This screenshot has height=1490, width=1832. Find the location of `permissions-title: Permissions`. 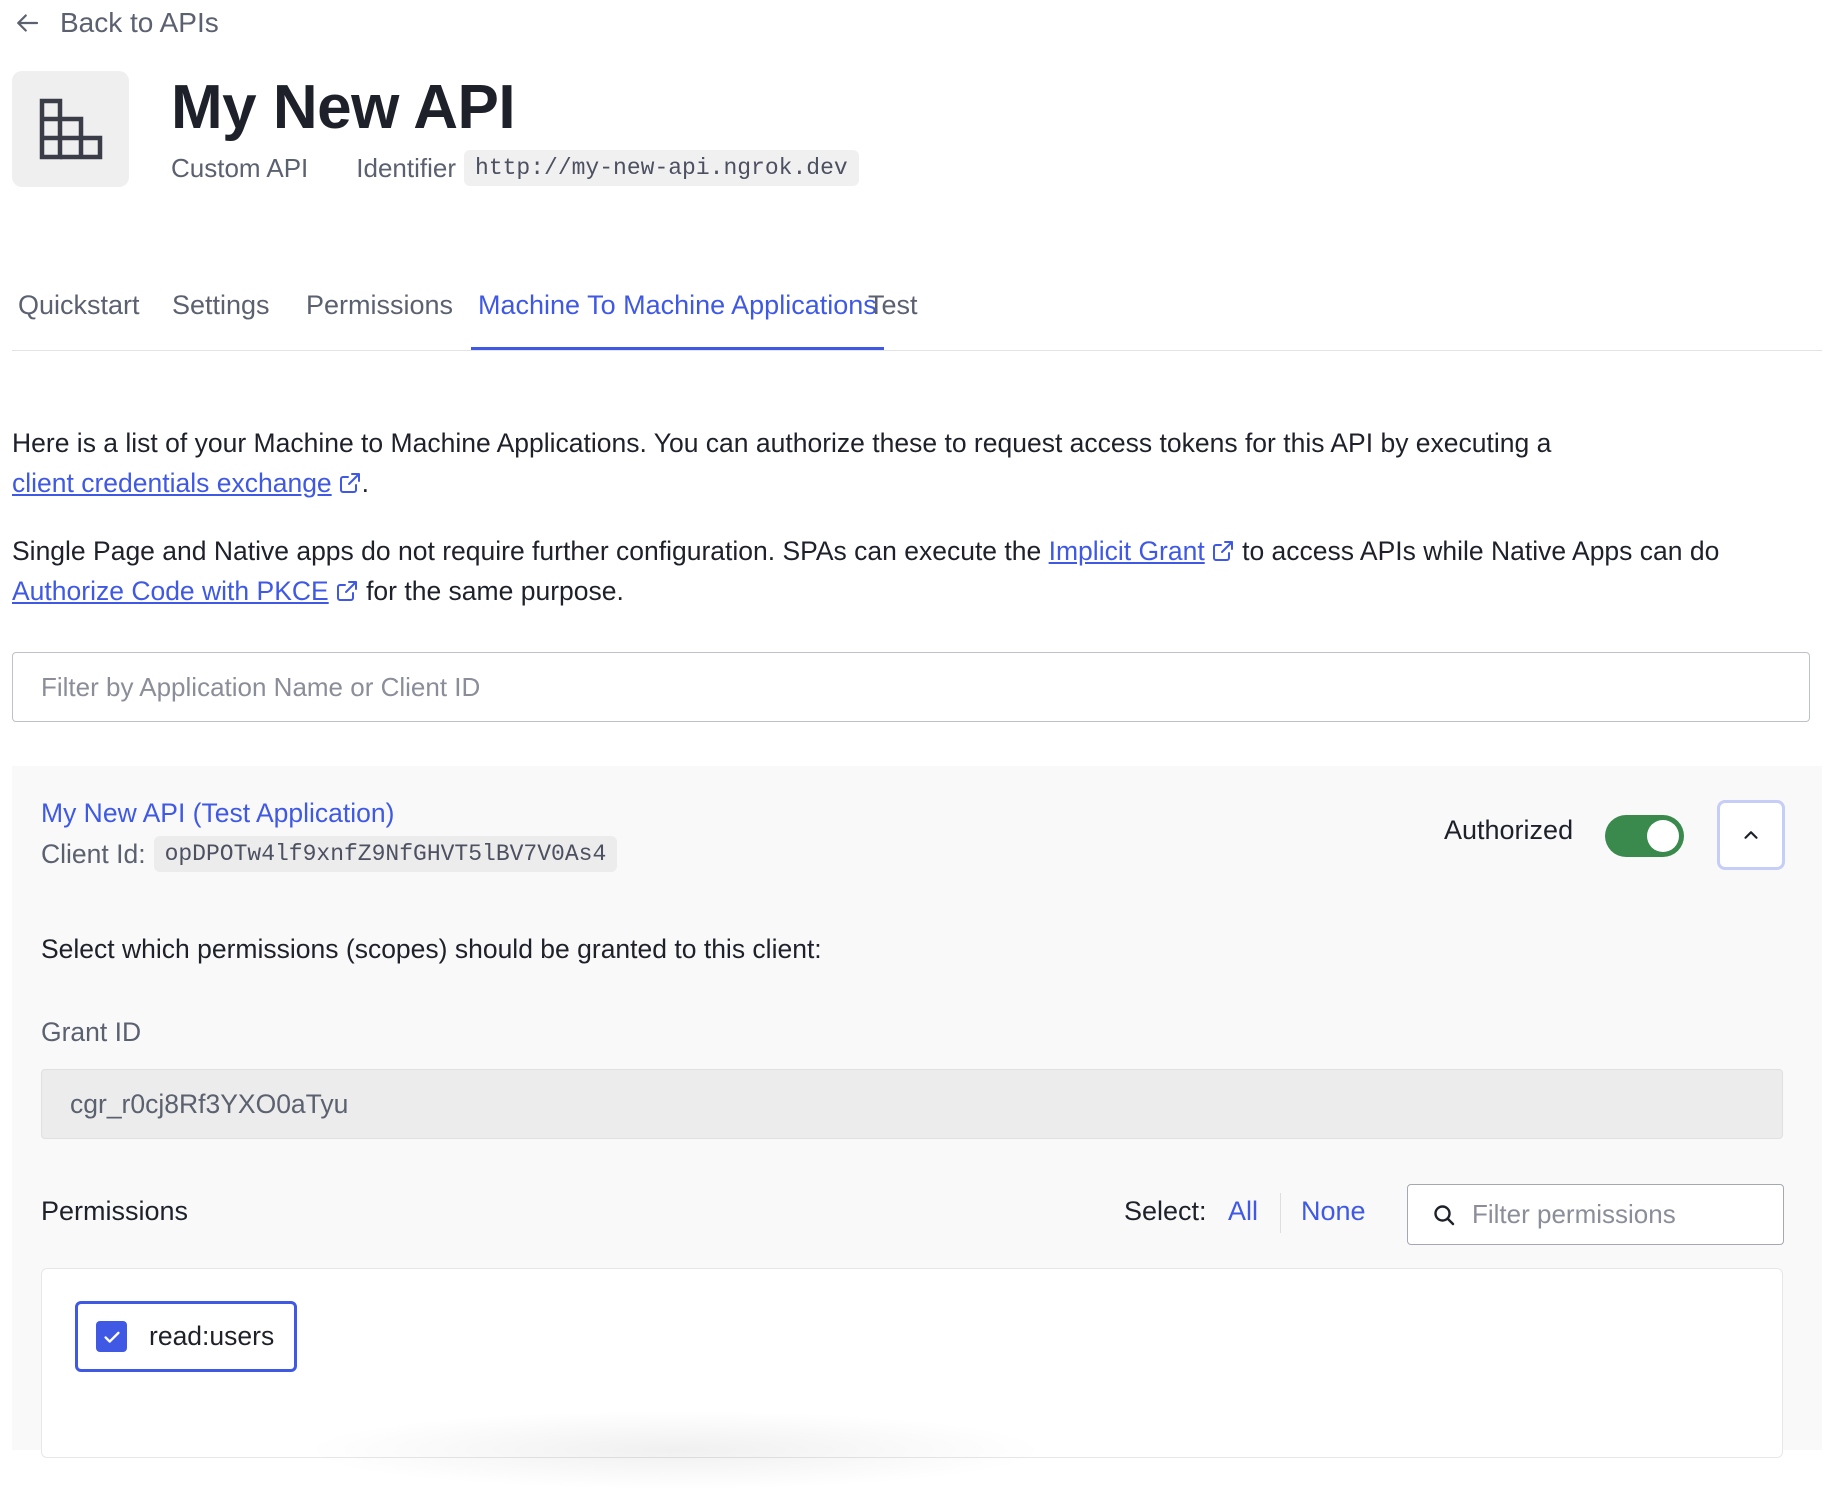

permissions-title: Permissions is located at coordinates (115, 1211).